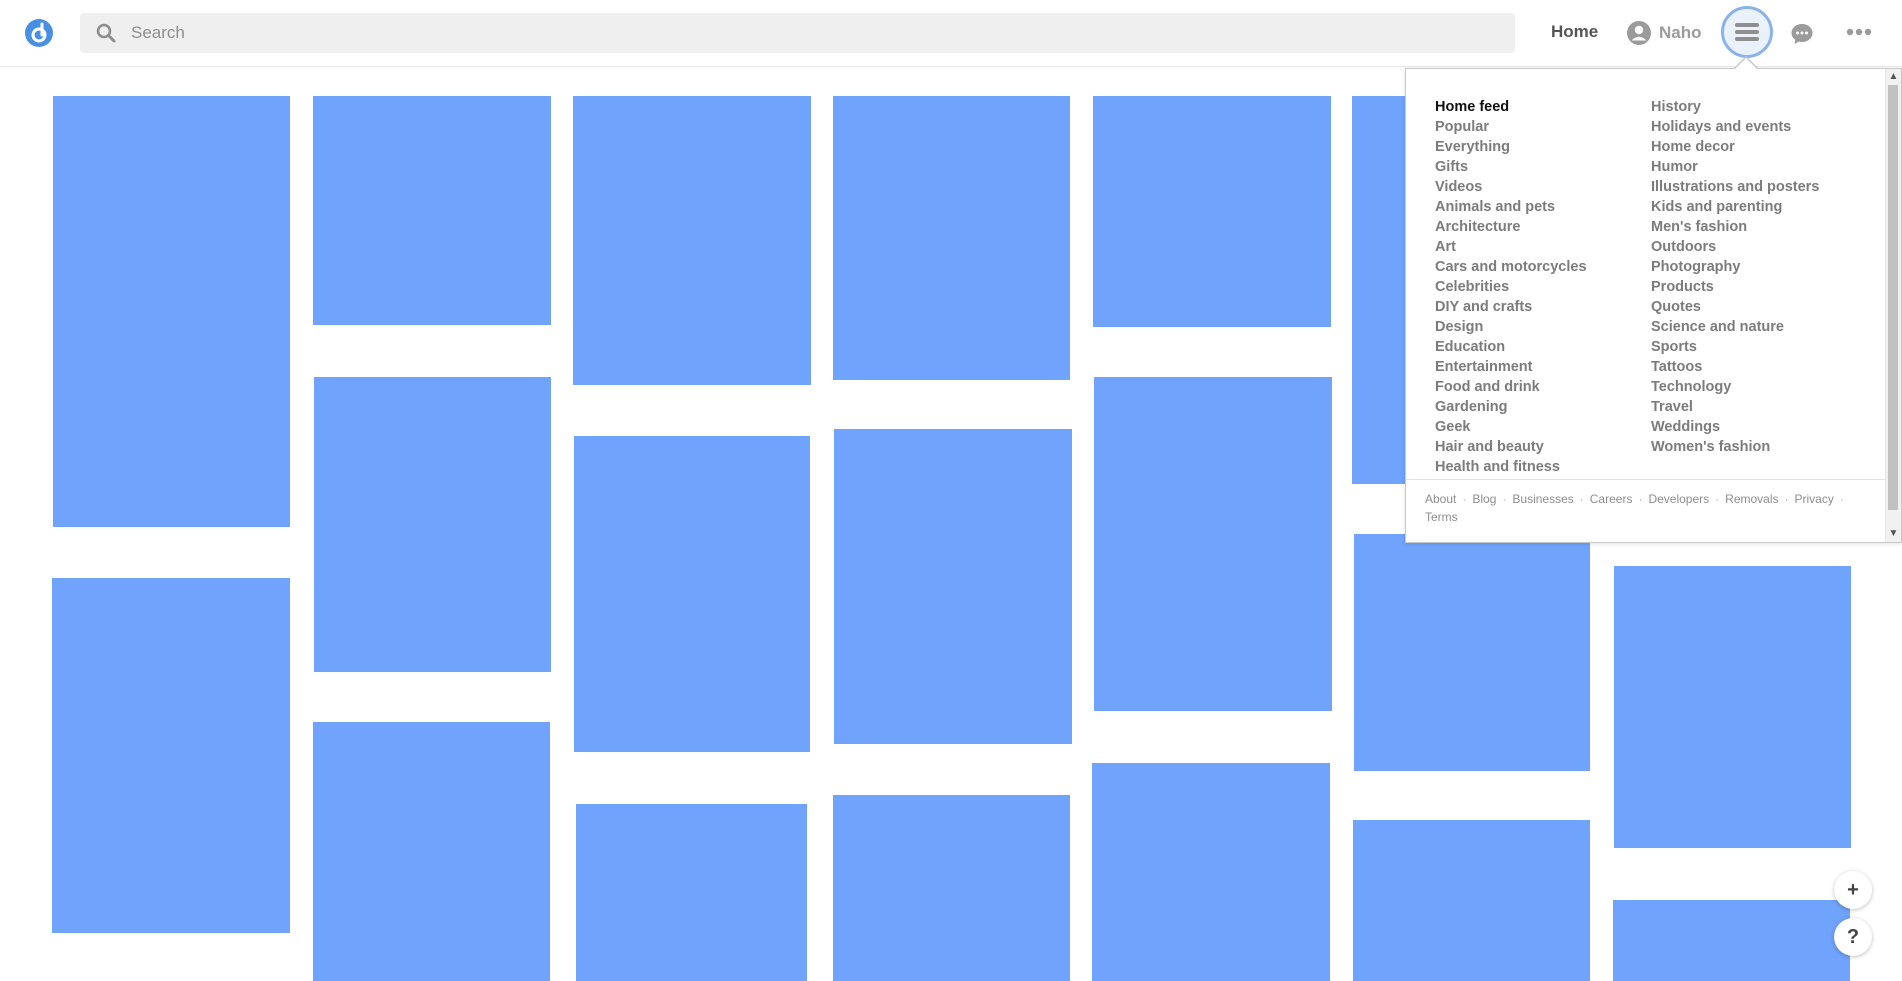 The height and width of the screenshot is (981, 1902). I want to click on category-item: Gardening, so click(1511, 407).